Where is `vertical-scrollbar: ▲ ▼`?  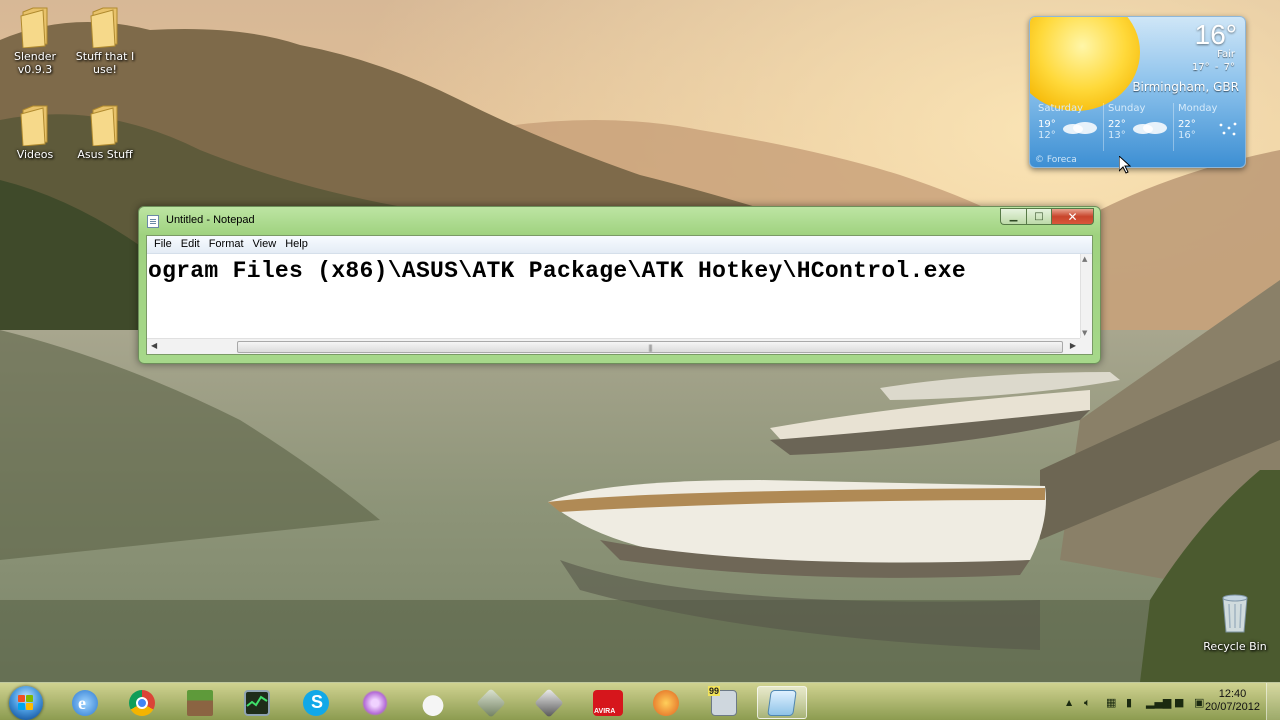 vertical-scrollbar: ▲ ▼ is located at coordinates (1086, 296).